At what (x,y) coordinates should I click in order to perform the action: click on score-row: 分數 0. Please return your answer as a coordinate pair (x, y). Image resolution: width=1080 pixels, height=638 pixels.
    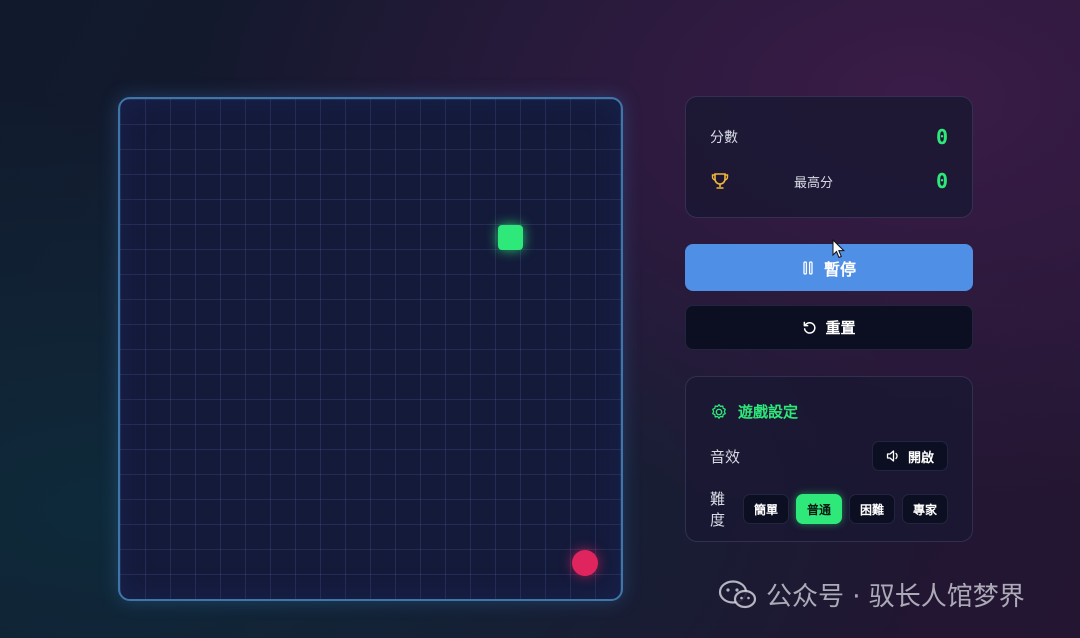
    Looking at the image, I should click on (829, 137).